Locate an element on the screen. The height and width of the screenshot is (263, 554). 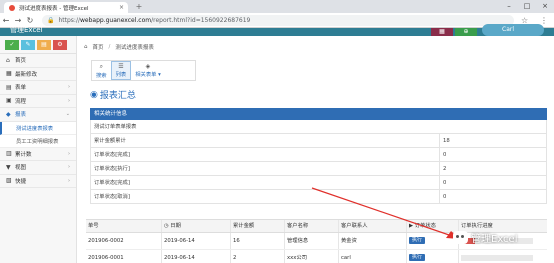
quick-button-4: ⚙ is located at coordinates (60, 44).